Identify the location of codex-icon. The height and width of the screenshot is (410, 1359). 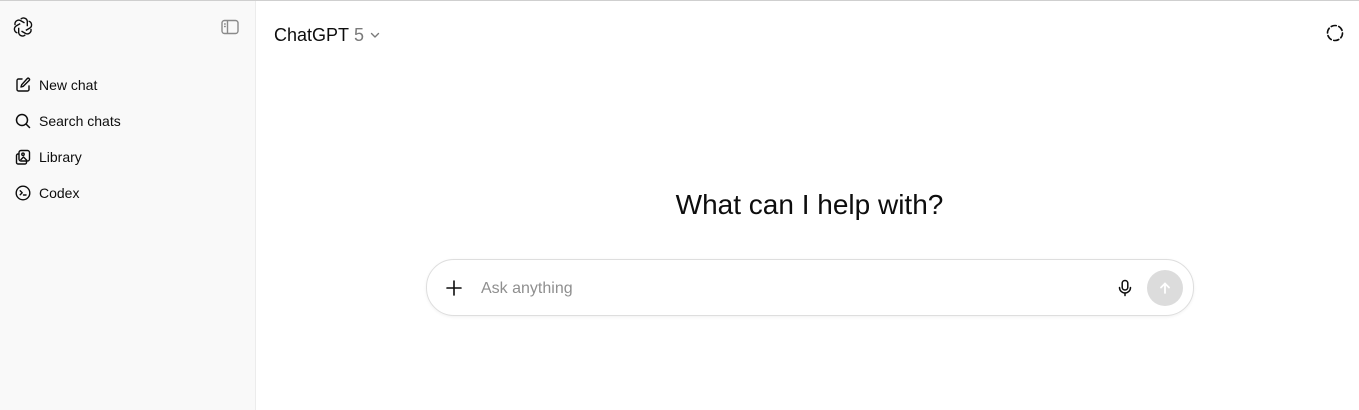
(23, 193).